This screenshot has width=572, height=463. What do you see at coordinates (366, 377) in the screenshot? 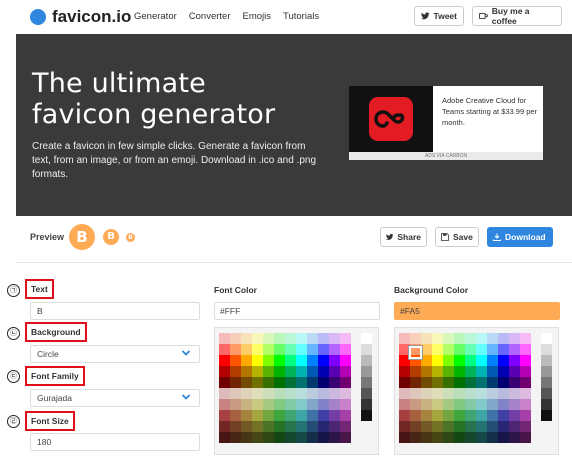
I see `font-color-gray-column` at bounding box center [366, 377].